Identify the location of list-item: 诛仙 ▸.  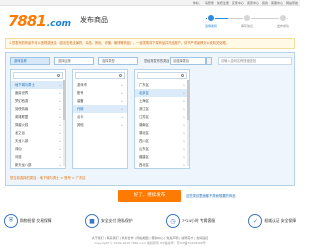
(38, 149).